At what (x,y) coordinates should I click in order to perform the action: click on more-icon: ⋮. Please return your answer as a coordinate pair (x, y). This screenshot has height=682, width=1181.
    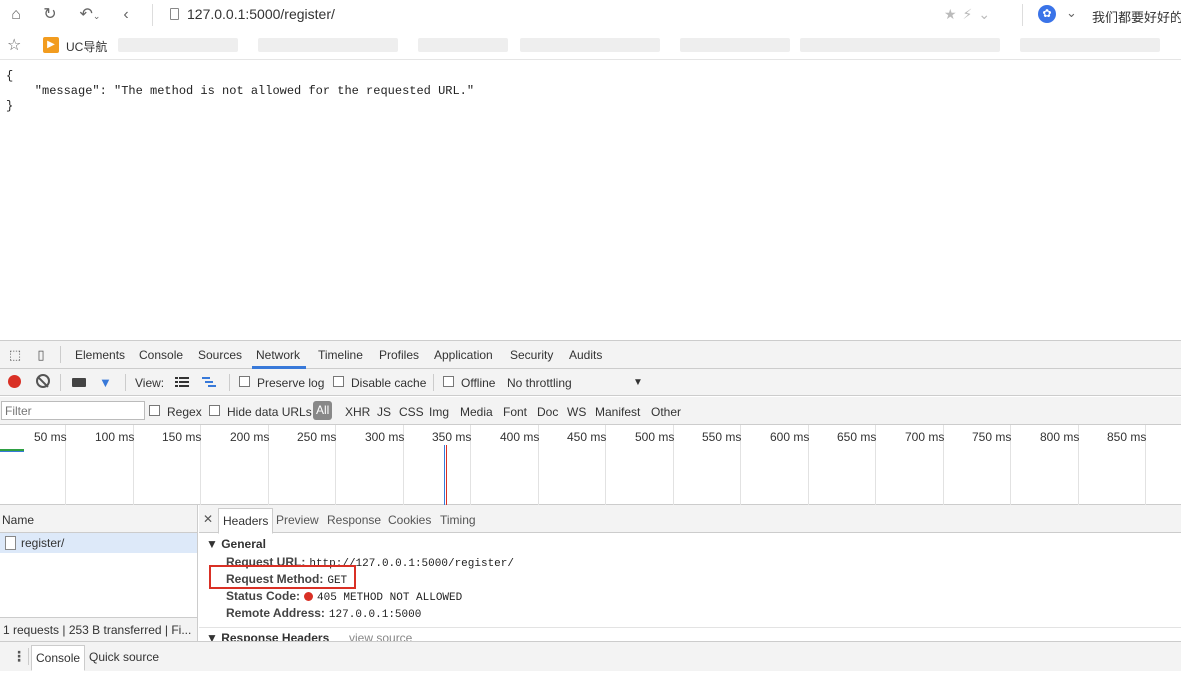
    Looking at the image, I should click on (19, 656).